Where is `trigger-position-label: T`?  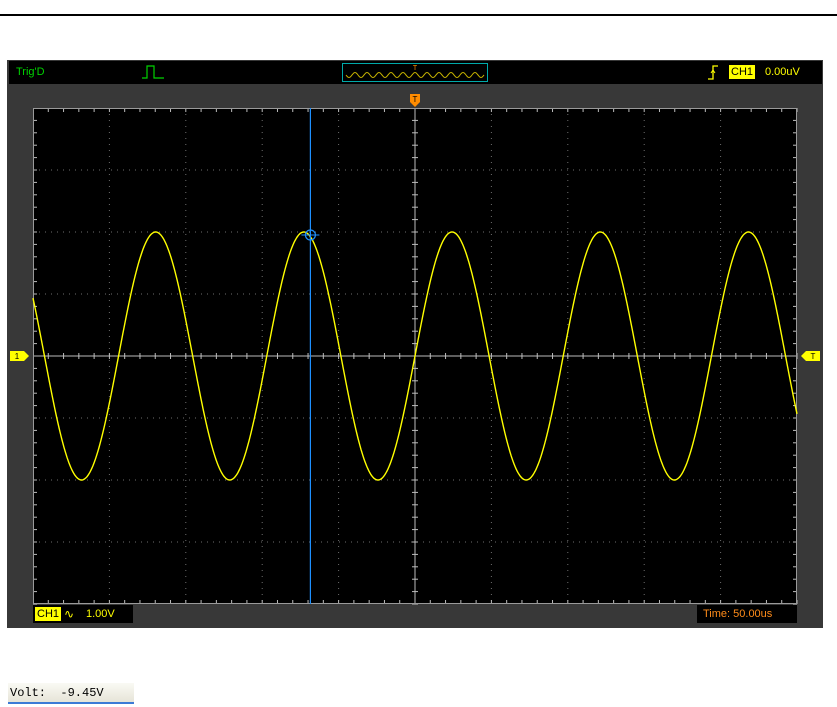 trigger-position-label: T is located at coordinates (415, 99).